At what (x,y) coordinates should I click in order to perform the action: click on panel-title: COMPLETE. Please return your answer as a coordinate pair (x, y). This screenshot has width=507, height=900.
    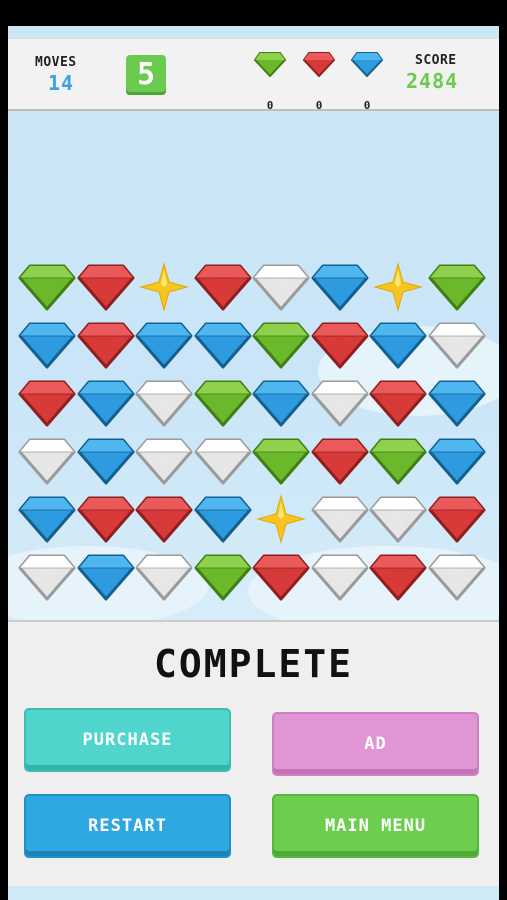
    Looking at the image, I should click on (253, 664).